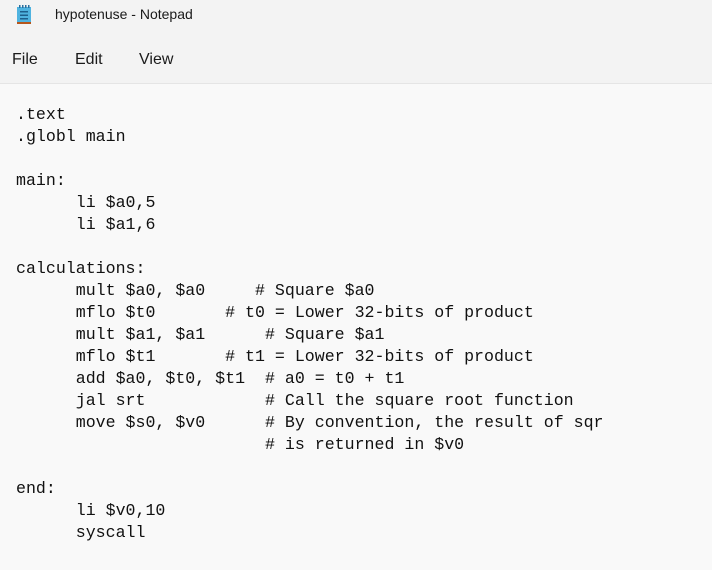 This screenshot has width=712, height=570. What do you see at coordinates (41, 180) in the screenshot?
I see `code-line: main:` at bounding box center [41, 180].